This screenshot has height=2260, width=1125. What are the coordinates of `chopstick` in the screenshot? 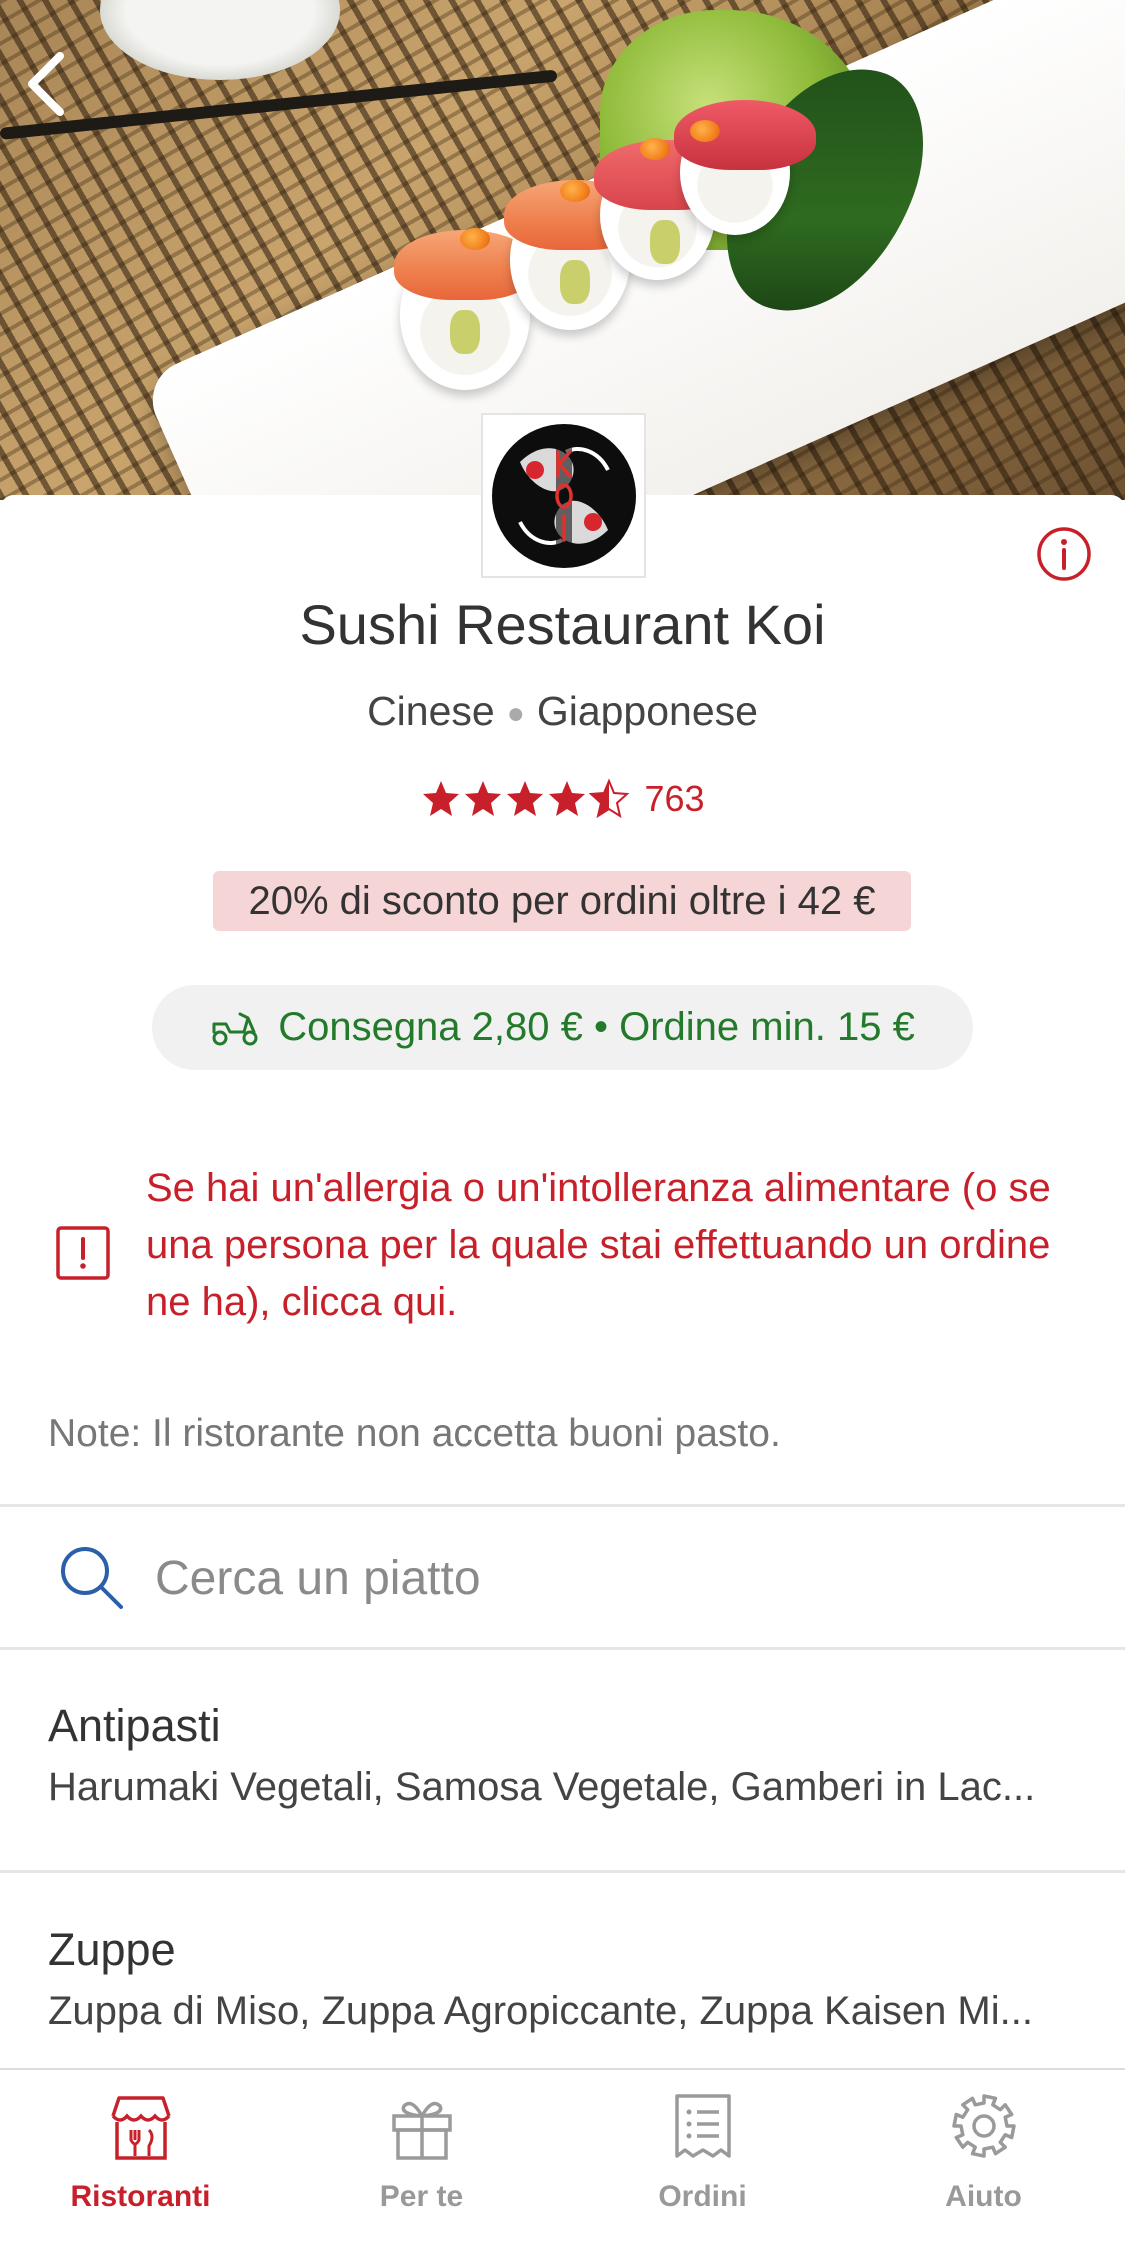 It's located at (279, 104).